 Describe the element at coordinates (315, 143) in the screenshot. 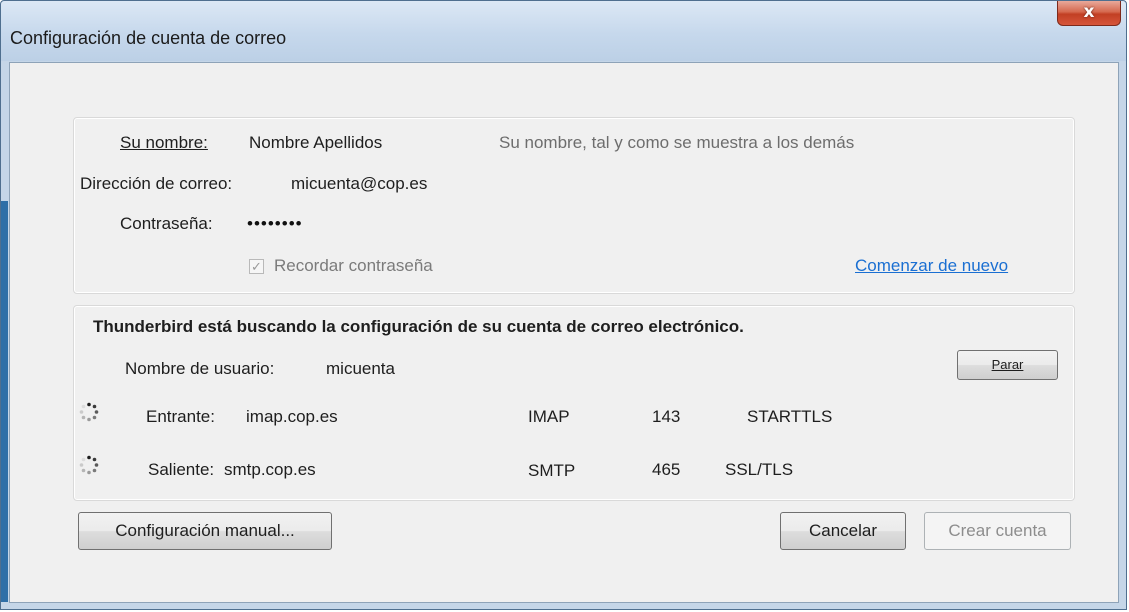

I see `name-field: Nombre Apellidos` at that location.